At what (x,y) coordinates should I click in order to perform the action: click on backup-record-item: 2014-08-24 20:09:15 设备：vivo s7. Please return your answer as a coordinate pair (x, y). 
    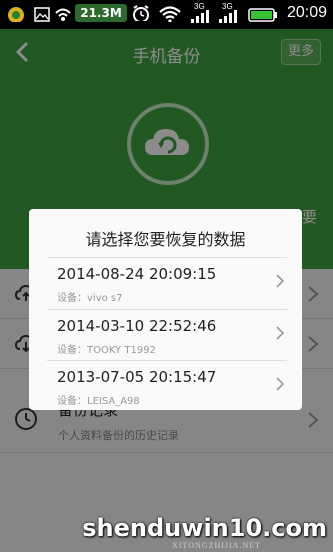
    Looking at the image, I should click on (167, 283).